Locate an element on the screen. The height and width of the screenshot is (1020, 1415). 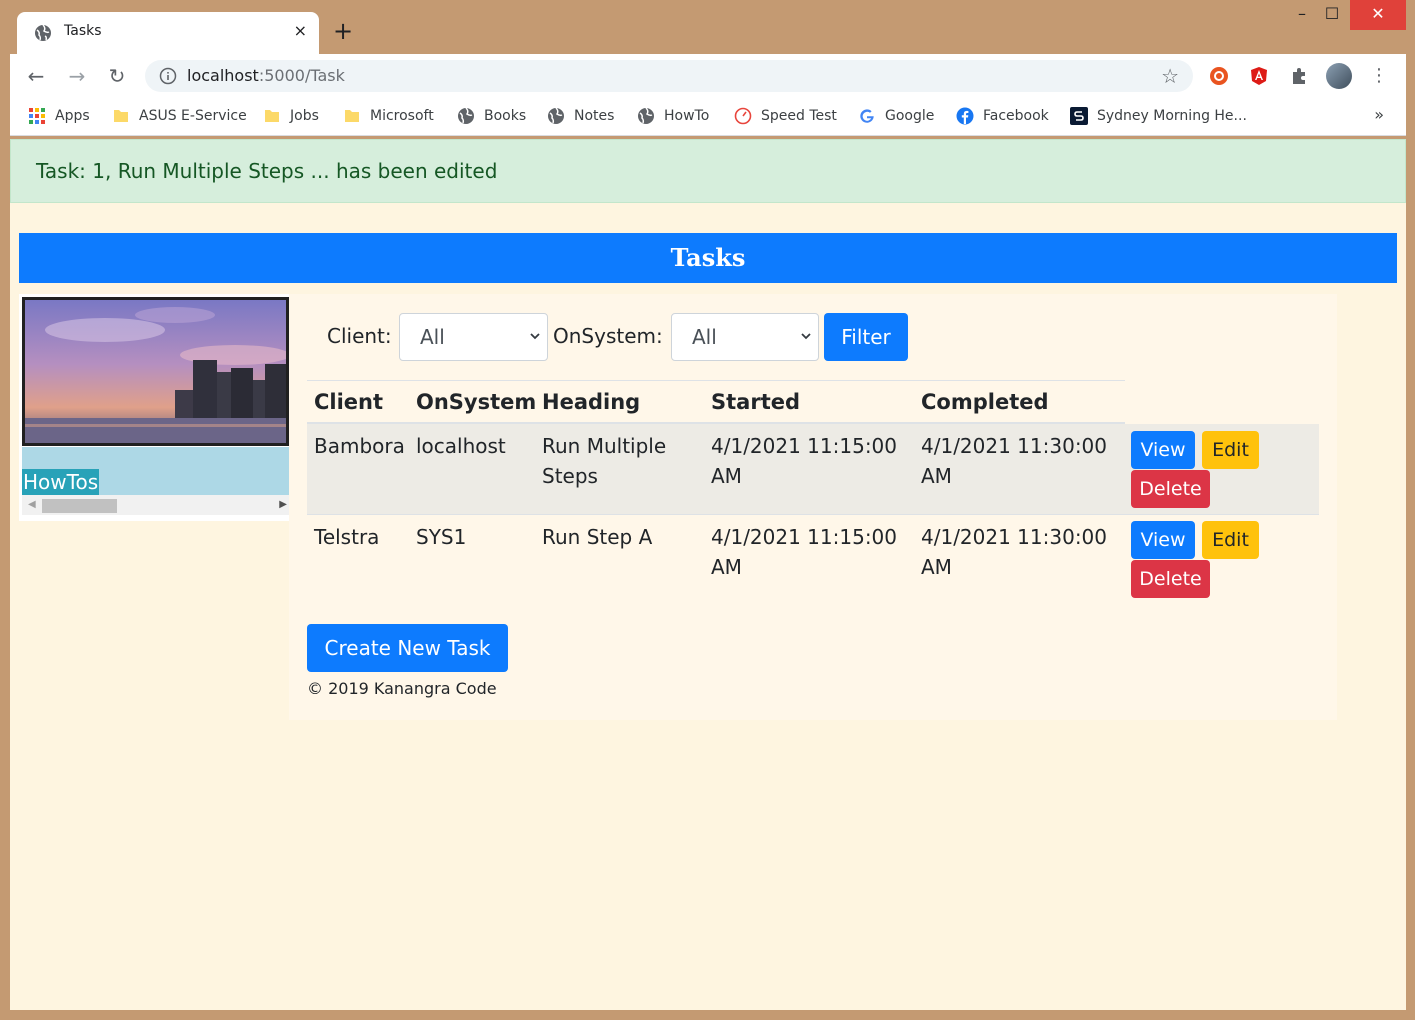
menu-kebab-icon: ⋮ is located at coordinates (1379, 76).